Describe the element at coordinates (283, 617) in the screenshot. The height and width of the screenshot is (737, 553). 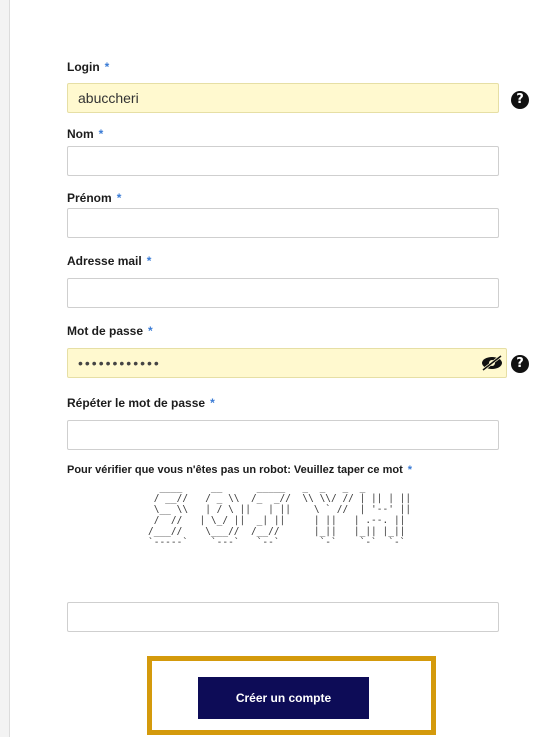
I see `captcha-input` at that location.